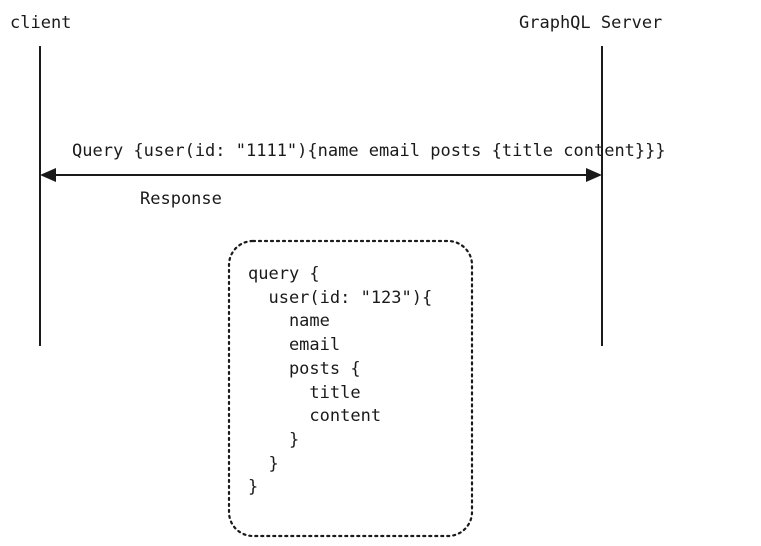 Image resolution: width=761 pixels, height=546 pixels. I want to click on client-participant-label: client, so click(41, 23).